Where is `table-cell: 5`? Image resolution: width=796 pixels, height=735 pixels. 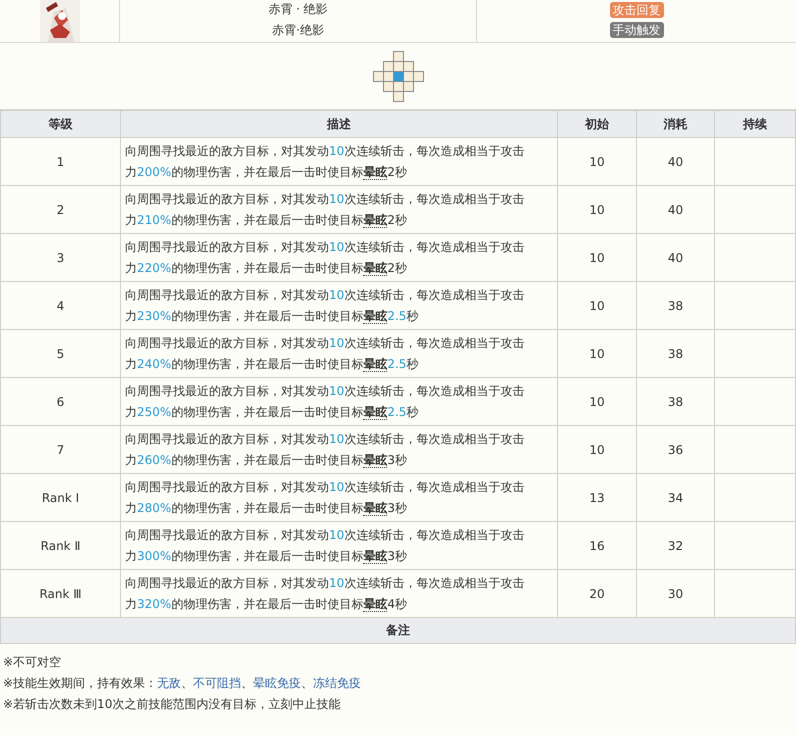 table-cell: 5 is located at coordinates (60, 354).